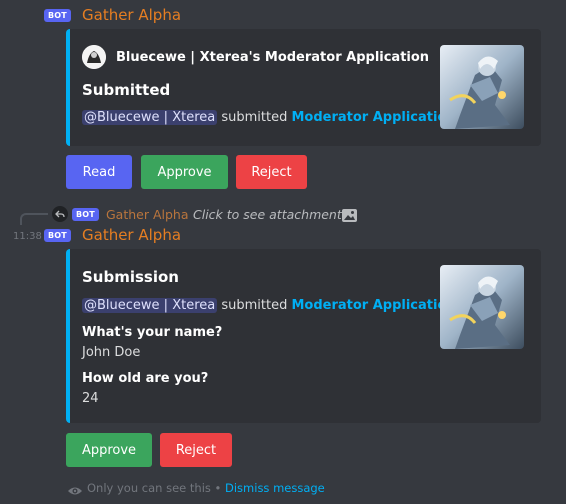  Describe the element at coordinates (149, 488) in the screenshot. I see `ephemeral-text: Only you can see this` at that location.